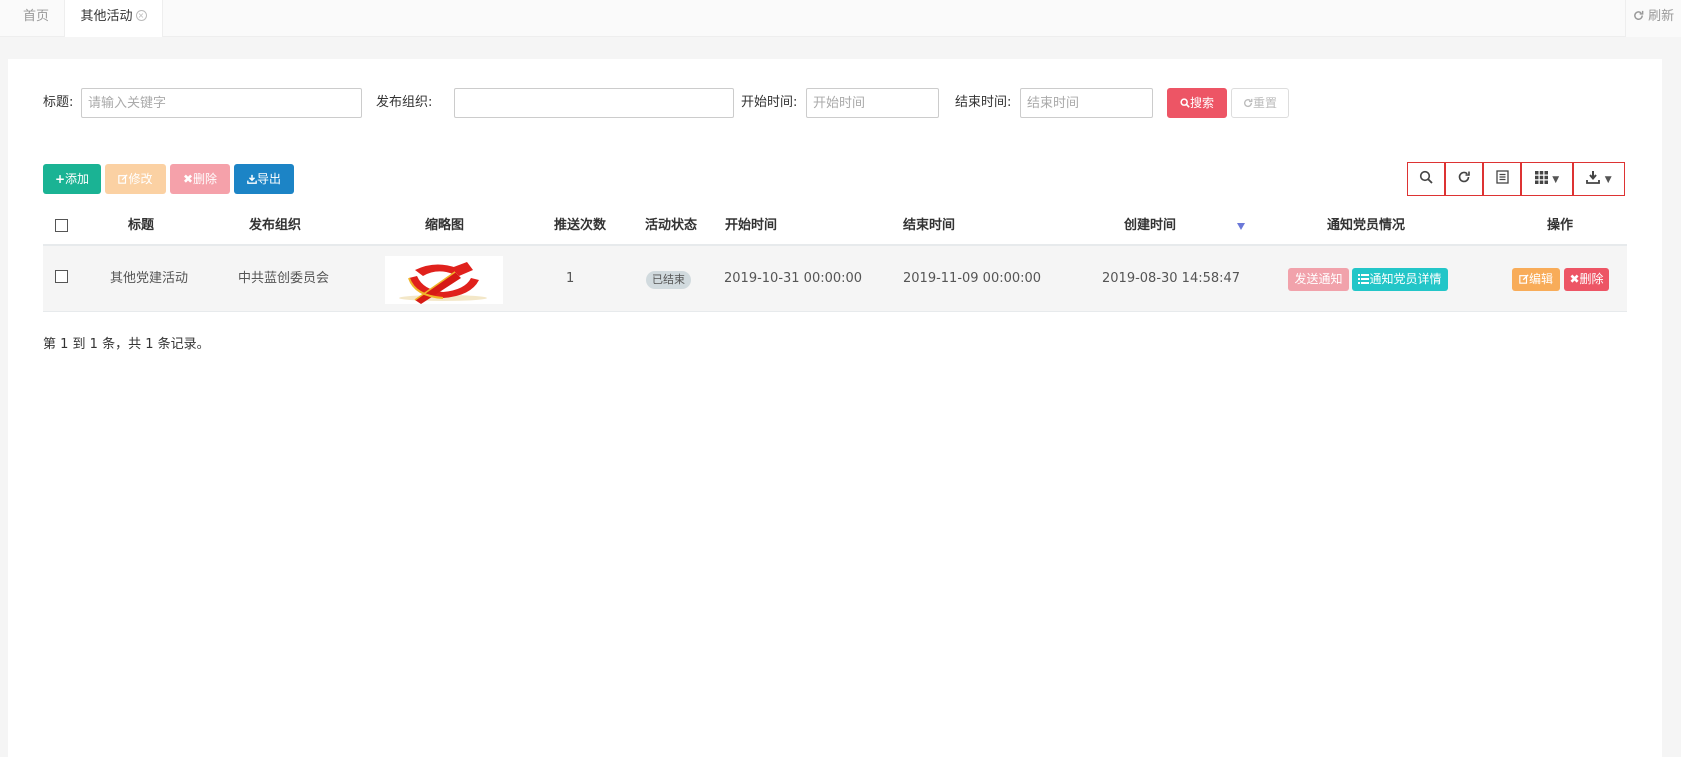  I want to click on refresh-button: 刷新, so click(1653, 18).